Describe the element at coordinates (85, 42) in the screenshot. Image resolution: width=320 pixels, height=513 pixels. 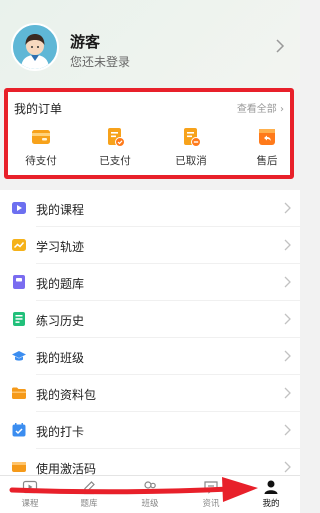
I see `username: 游客` at that location.